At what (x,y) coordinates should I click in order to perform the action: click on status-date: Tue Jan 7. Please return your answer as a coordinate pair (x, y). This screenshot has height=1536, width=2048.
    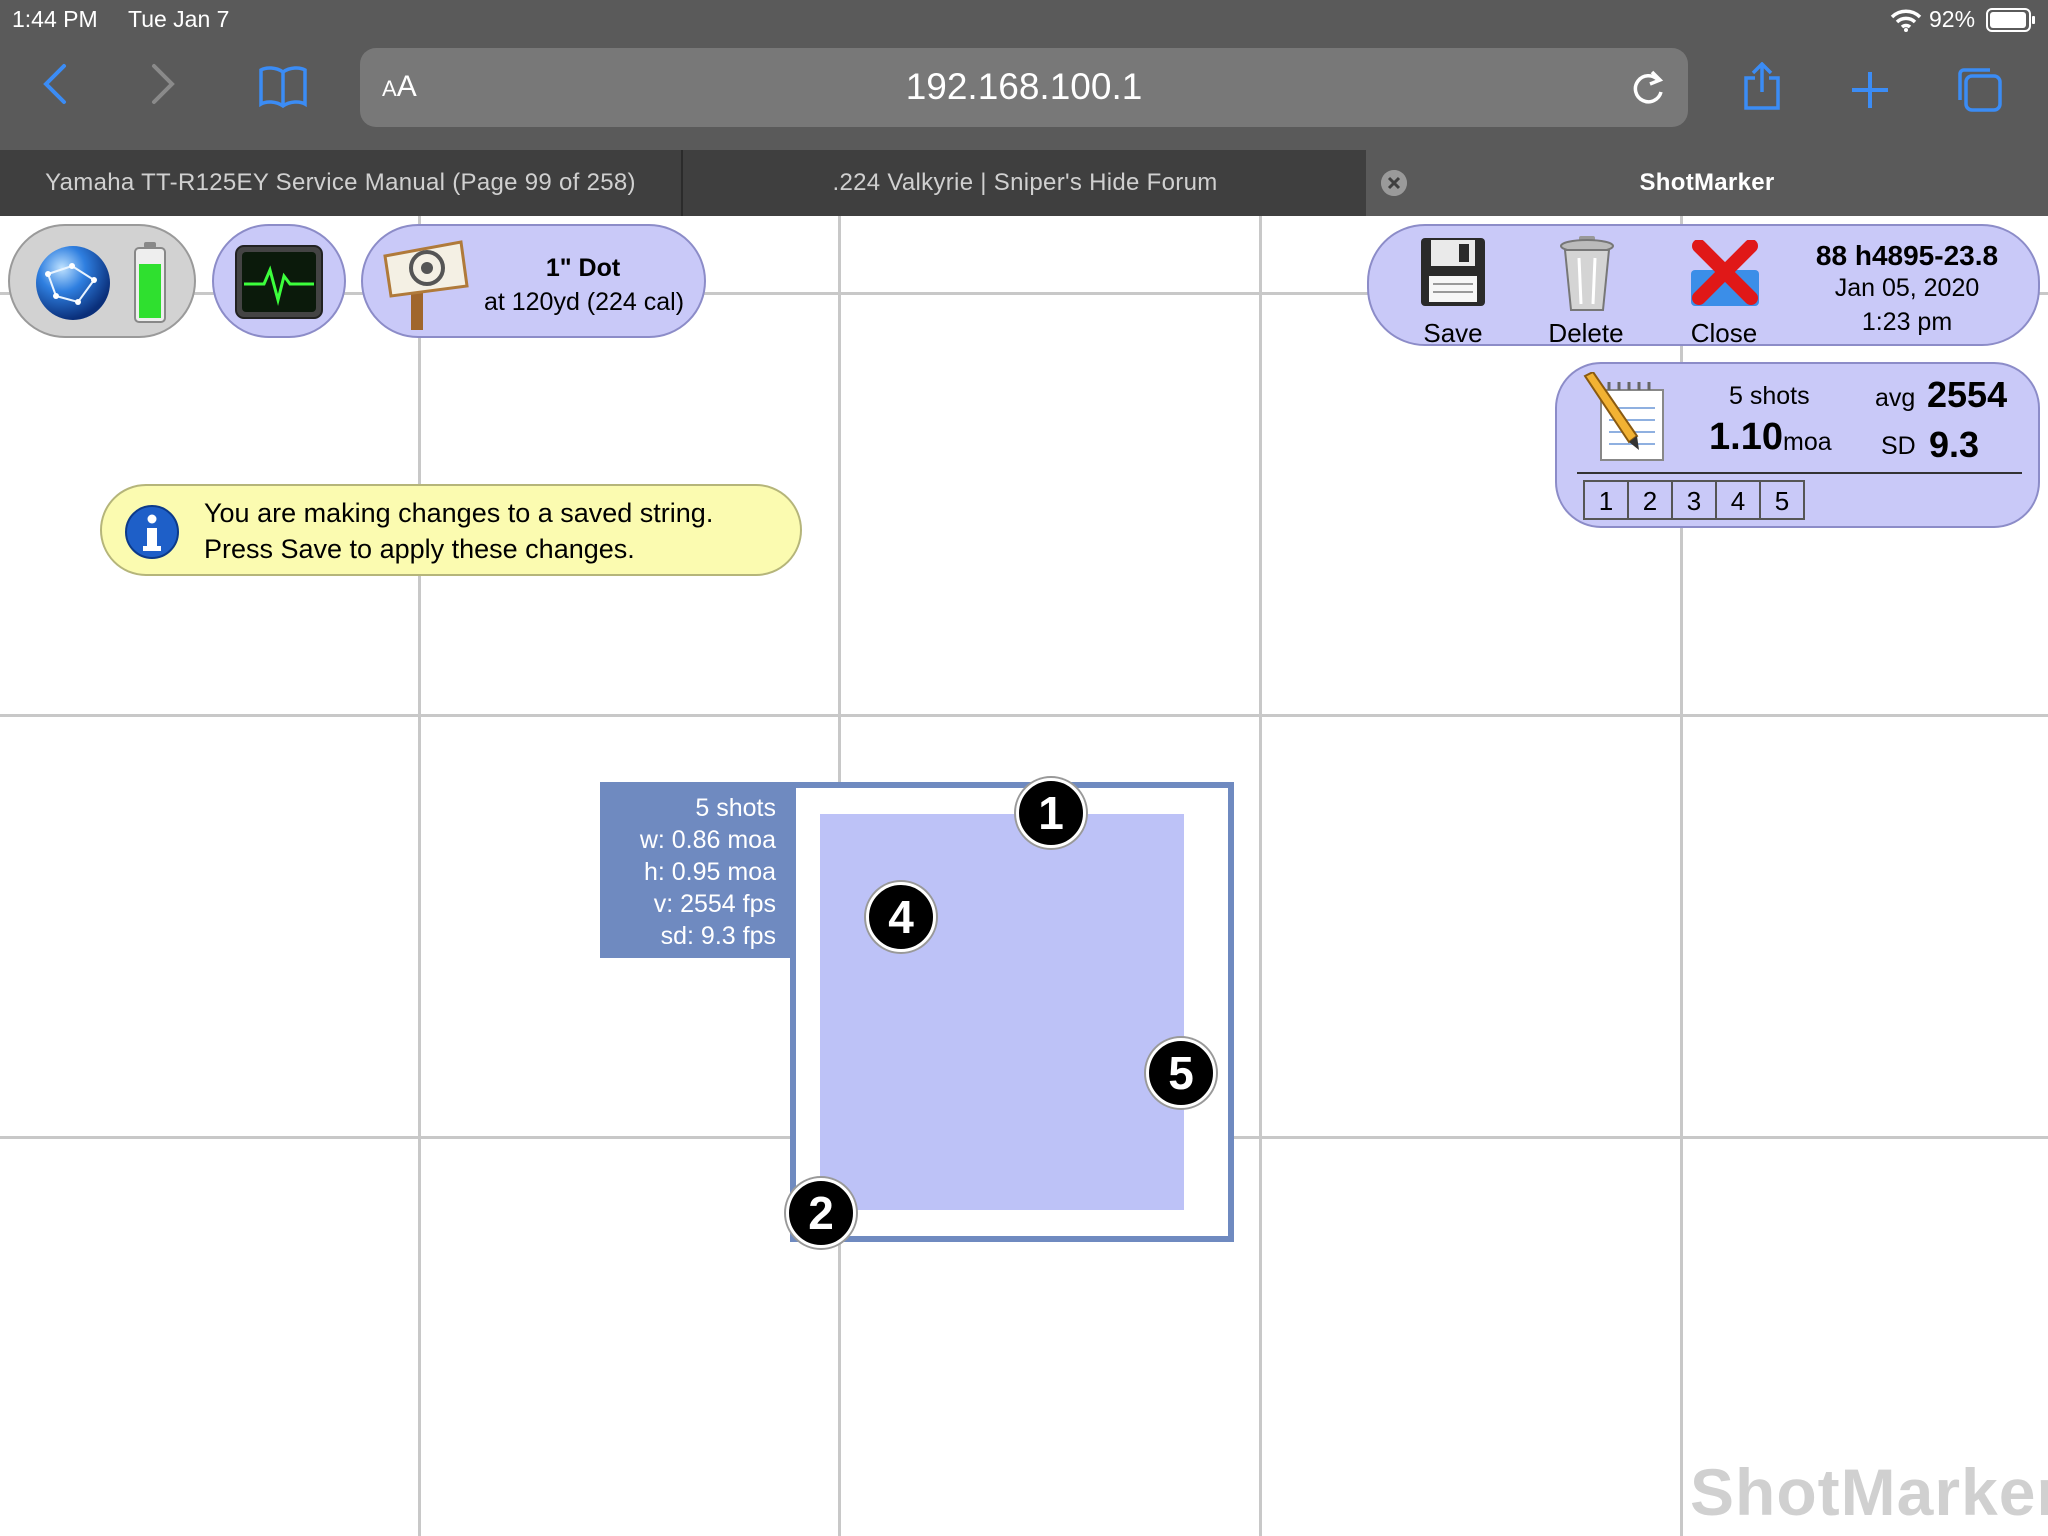
    Looking at the image, I should click on (179, 19).